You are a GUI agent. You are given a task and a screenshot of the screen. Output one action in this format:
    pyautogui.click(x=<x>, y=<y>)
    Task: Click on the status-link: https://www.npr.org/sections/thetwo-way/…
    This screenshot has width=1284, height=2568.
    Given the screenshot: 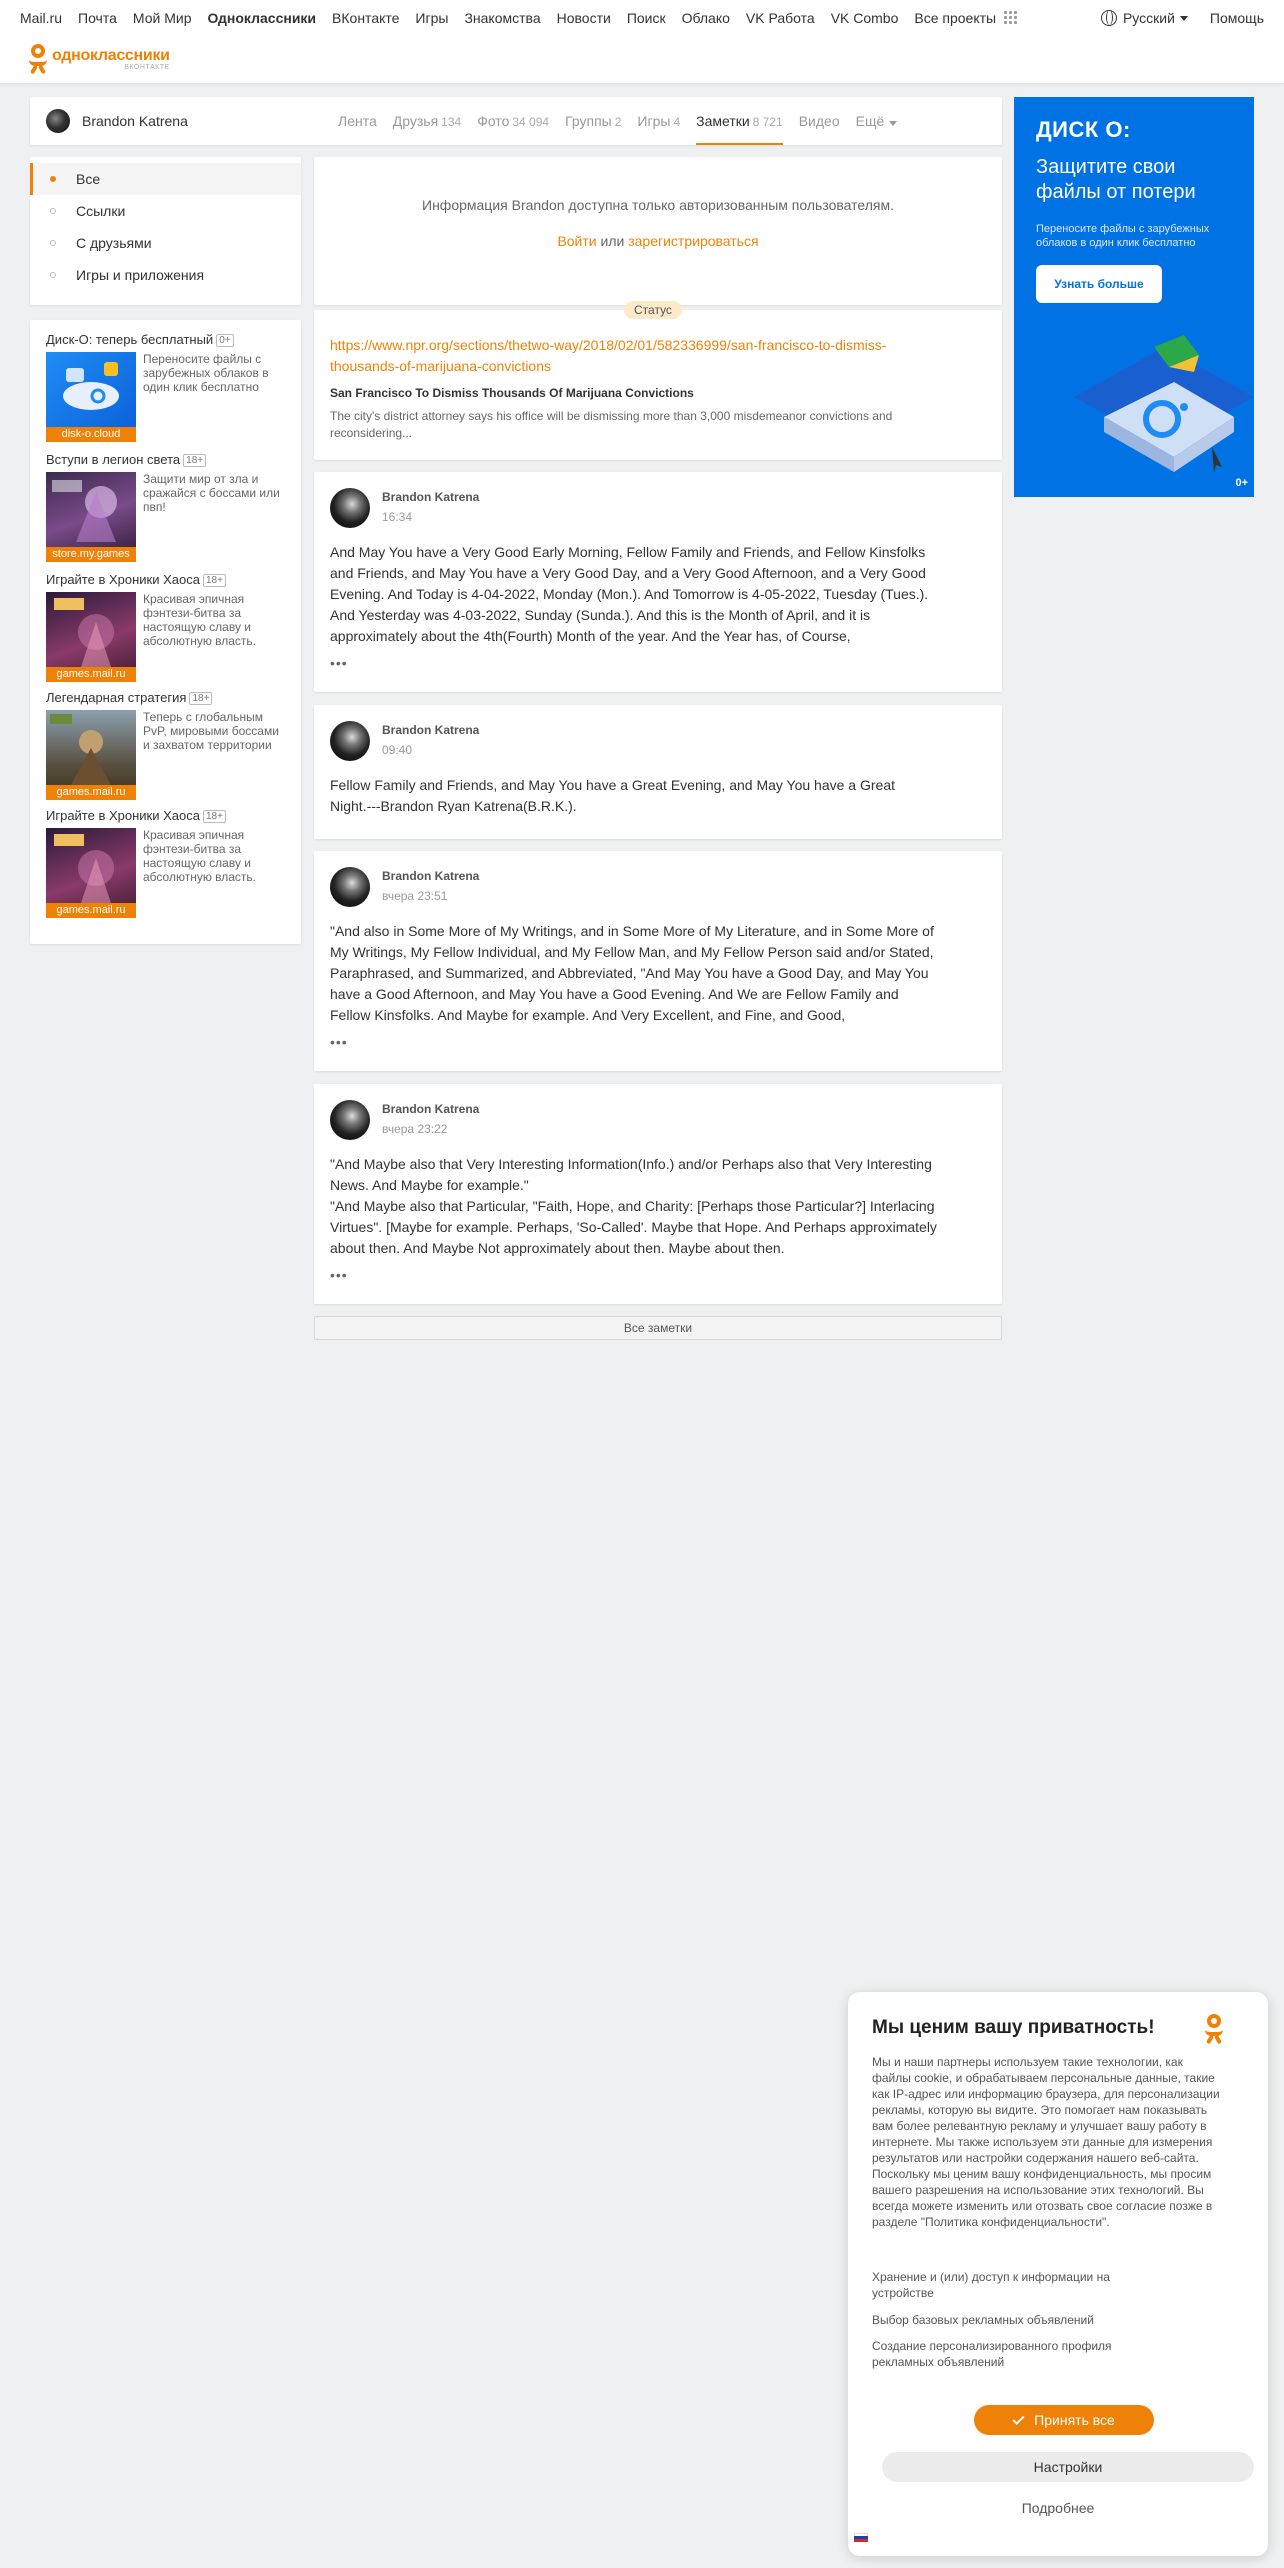 What is the action you would take?
    pyautogui.click(x=630, y=356)
    